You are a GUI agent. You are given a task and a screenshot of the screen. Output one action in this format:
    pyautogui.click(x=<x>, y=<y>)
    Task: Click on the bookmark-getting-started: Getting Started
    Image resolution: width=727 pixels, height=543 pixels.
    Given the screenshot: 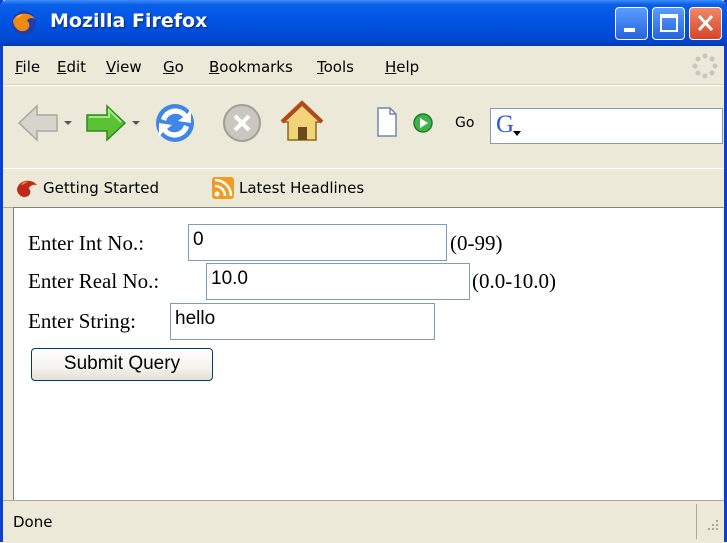 What is the action you would take?
    pyautogui.click(x=101, y=188)
    